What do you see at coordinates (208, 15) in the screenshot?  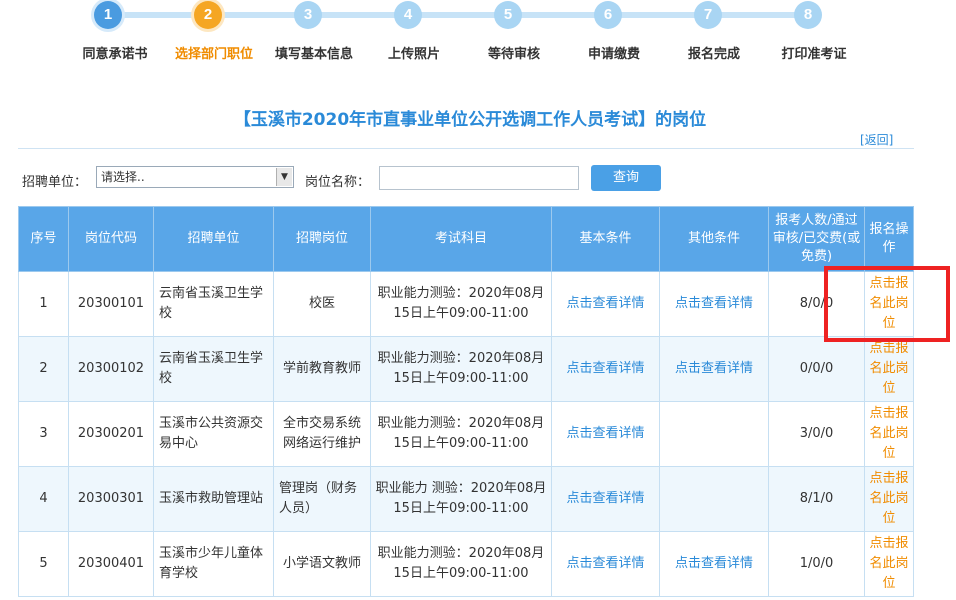 I see `step-2-circle: 2` at bounding box center [208, 15].